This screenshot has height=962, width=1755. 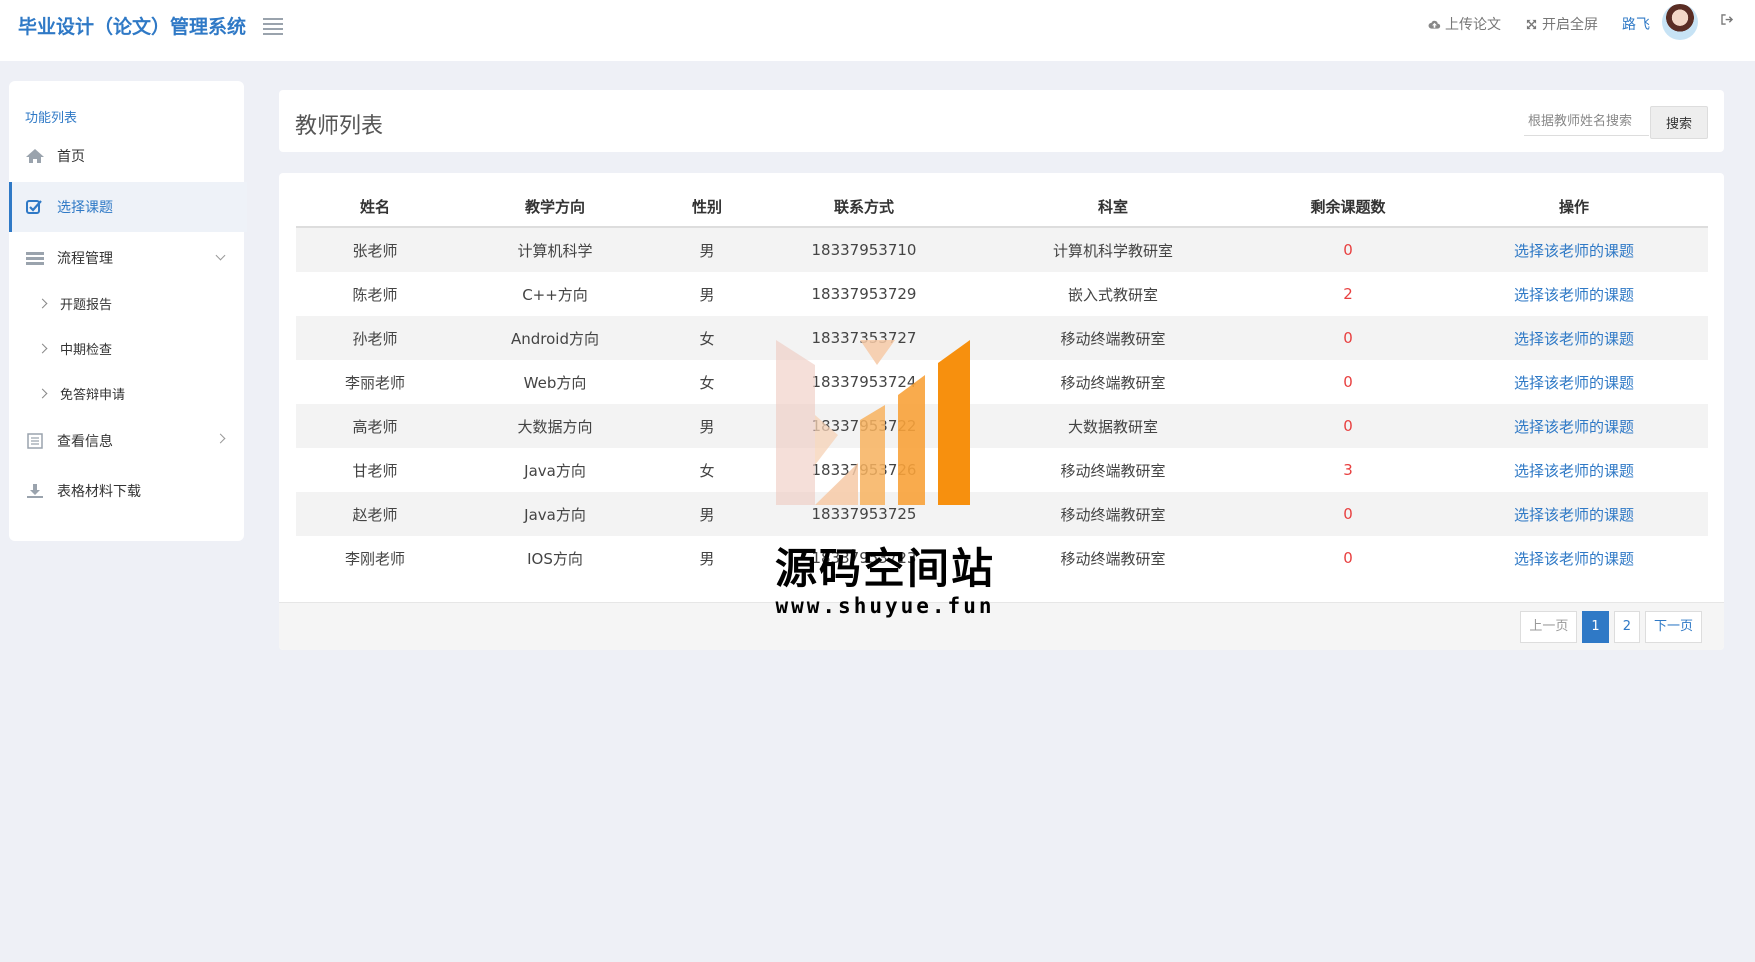 What do you see at coordinates (132, 27) in the screenshot?
I see `app-title: 毕业设计（论文）管理系统` at bounding box center [132, 27].